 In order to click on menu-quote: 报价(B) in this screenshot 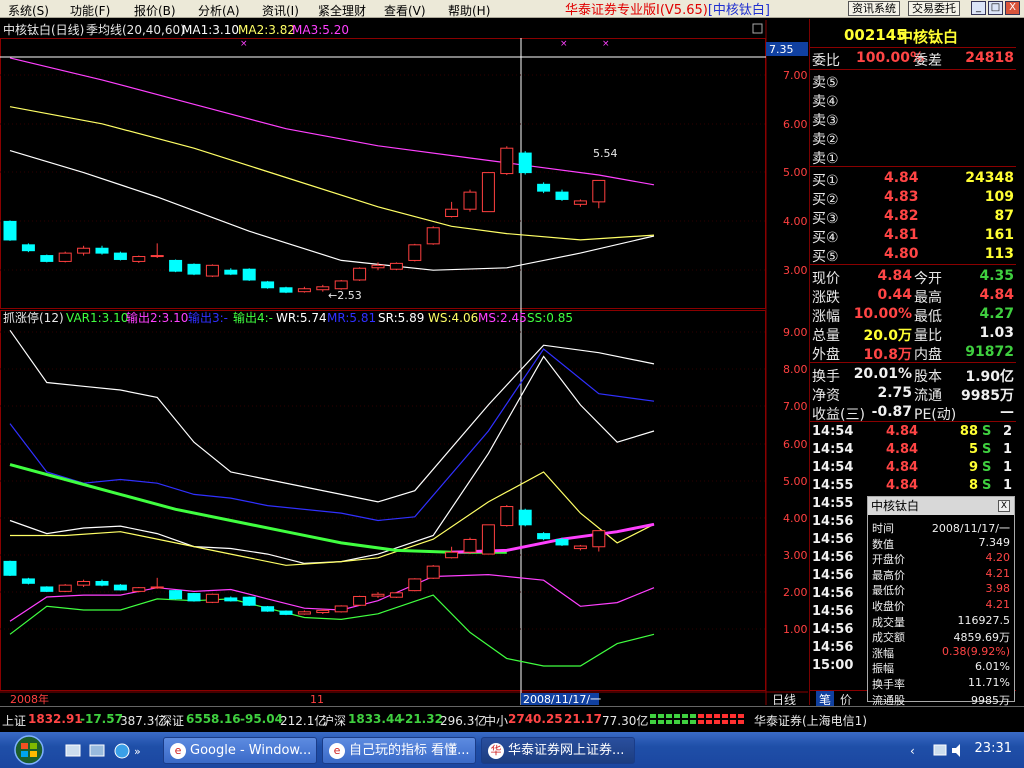, I will do `click(155, 10)`.